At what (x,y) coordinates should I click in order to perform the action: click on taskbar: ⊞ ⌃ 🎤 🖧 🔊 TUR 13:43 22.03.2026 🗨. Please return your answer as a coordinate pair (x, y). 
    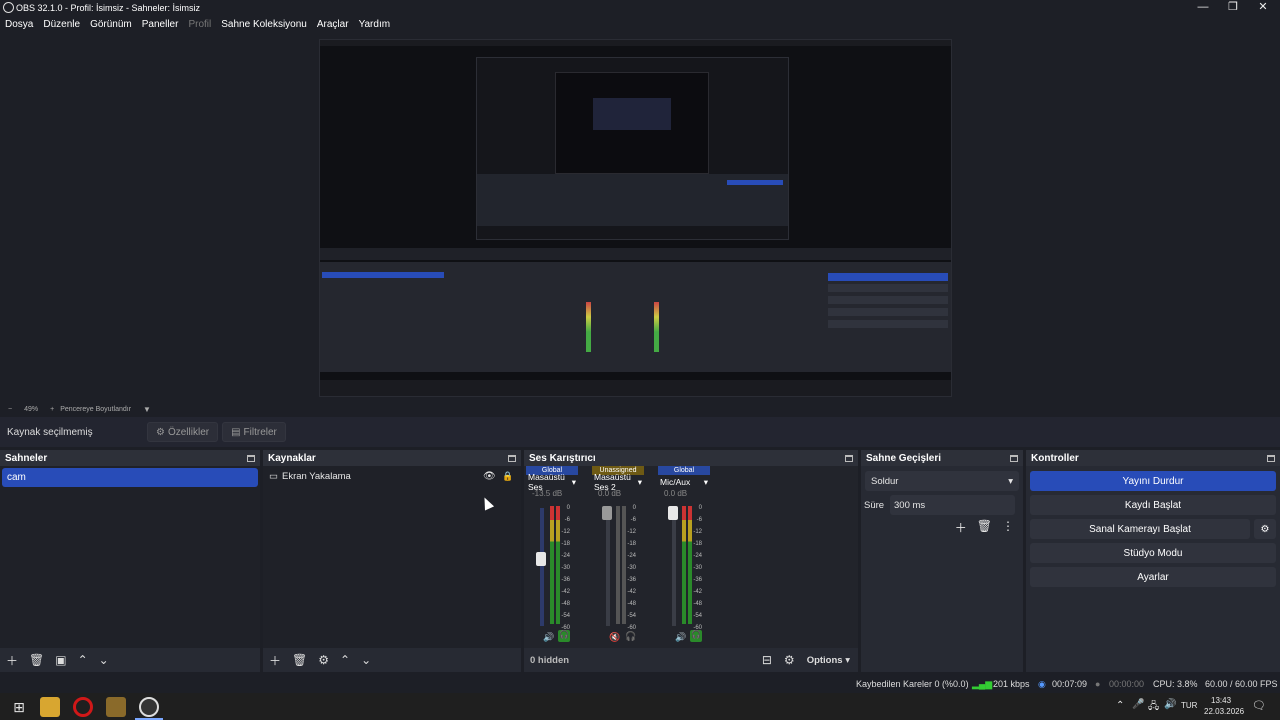
    Looking at the image, I should click on (640, 706).